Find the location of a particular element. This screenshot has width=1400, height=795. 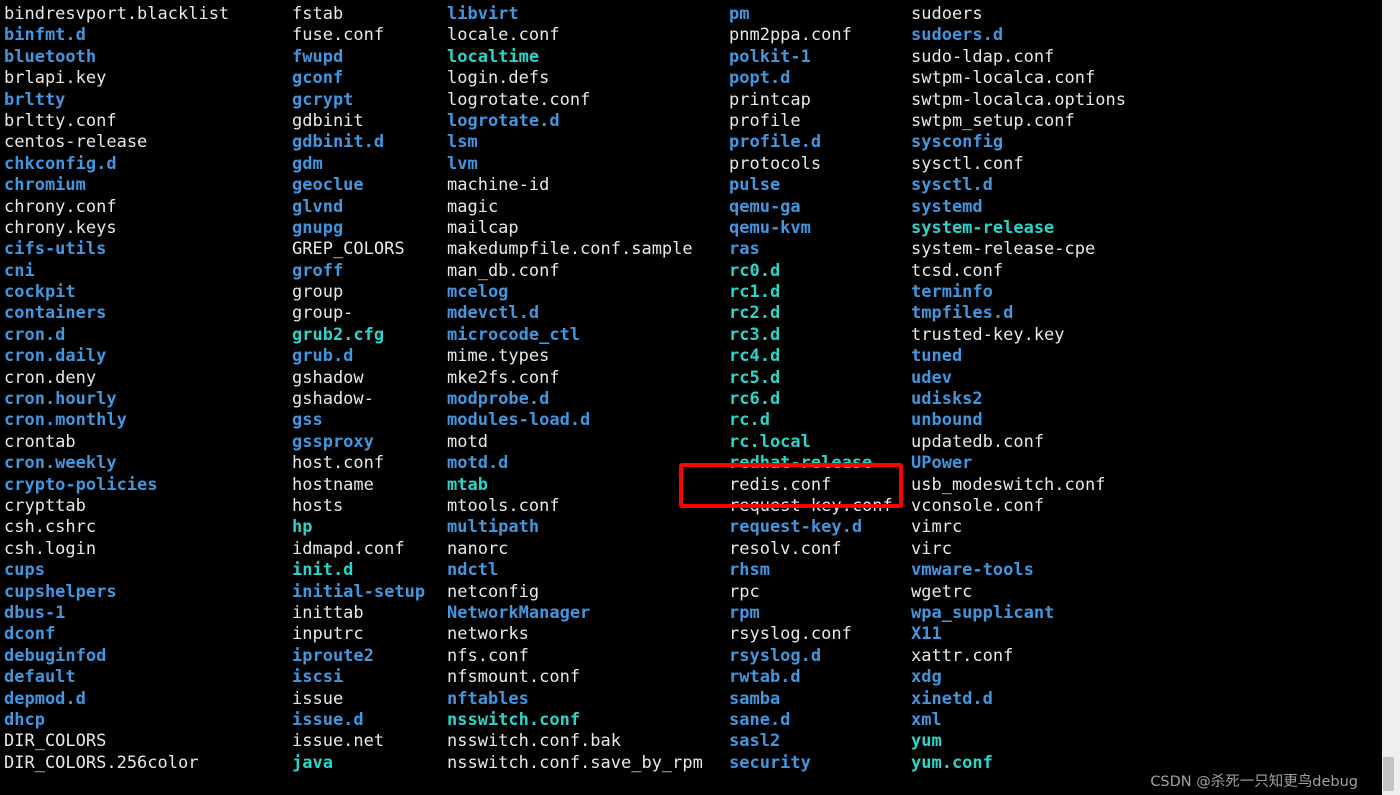

listing-entry: xinetd.d is located at coordinates (952, 698).